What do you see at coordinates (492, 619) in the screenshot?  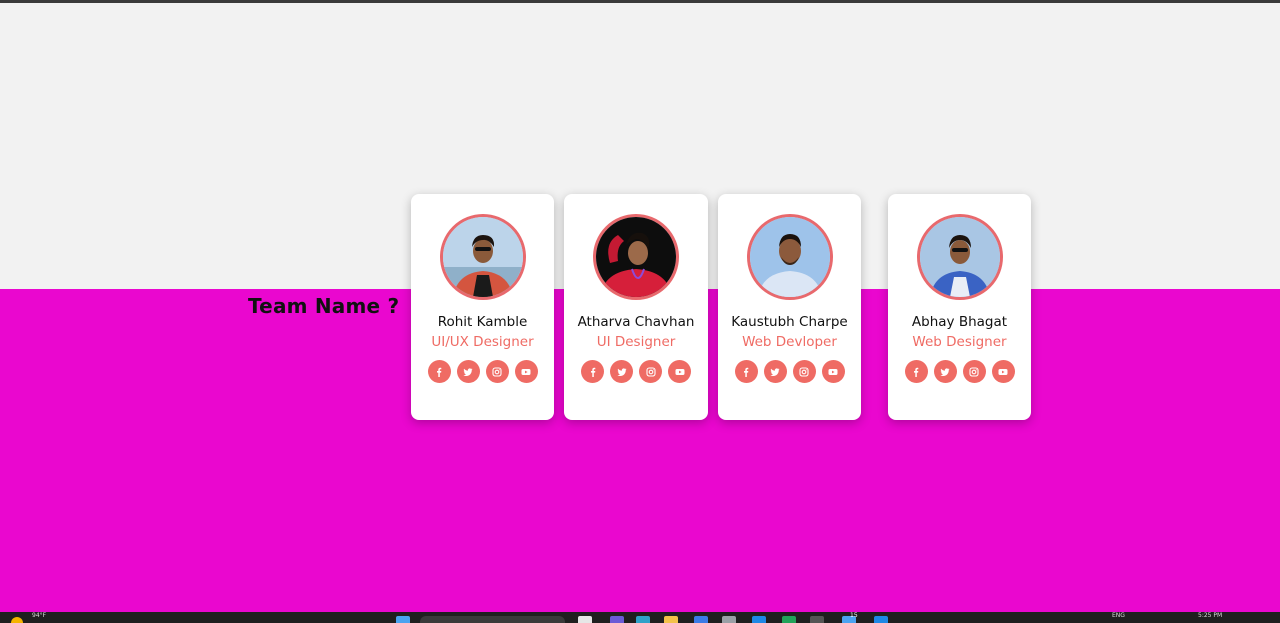 I see `taskbar-search` at bounding box center [492, 619].